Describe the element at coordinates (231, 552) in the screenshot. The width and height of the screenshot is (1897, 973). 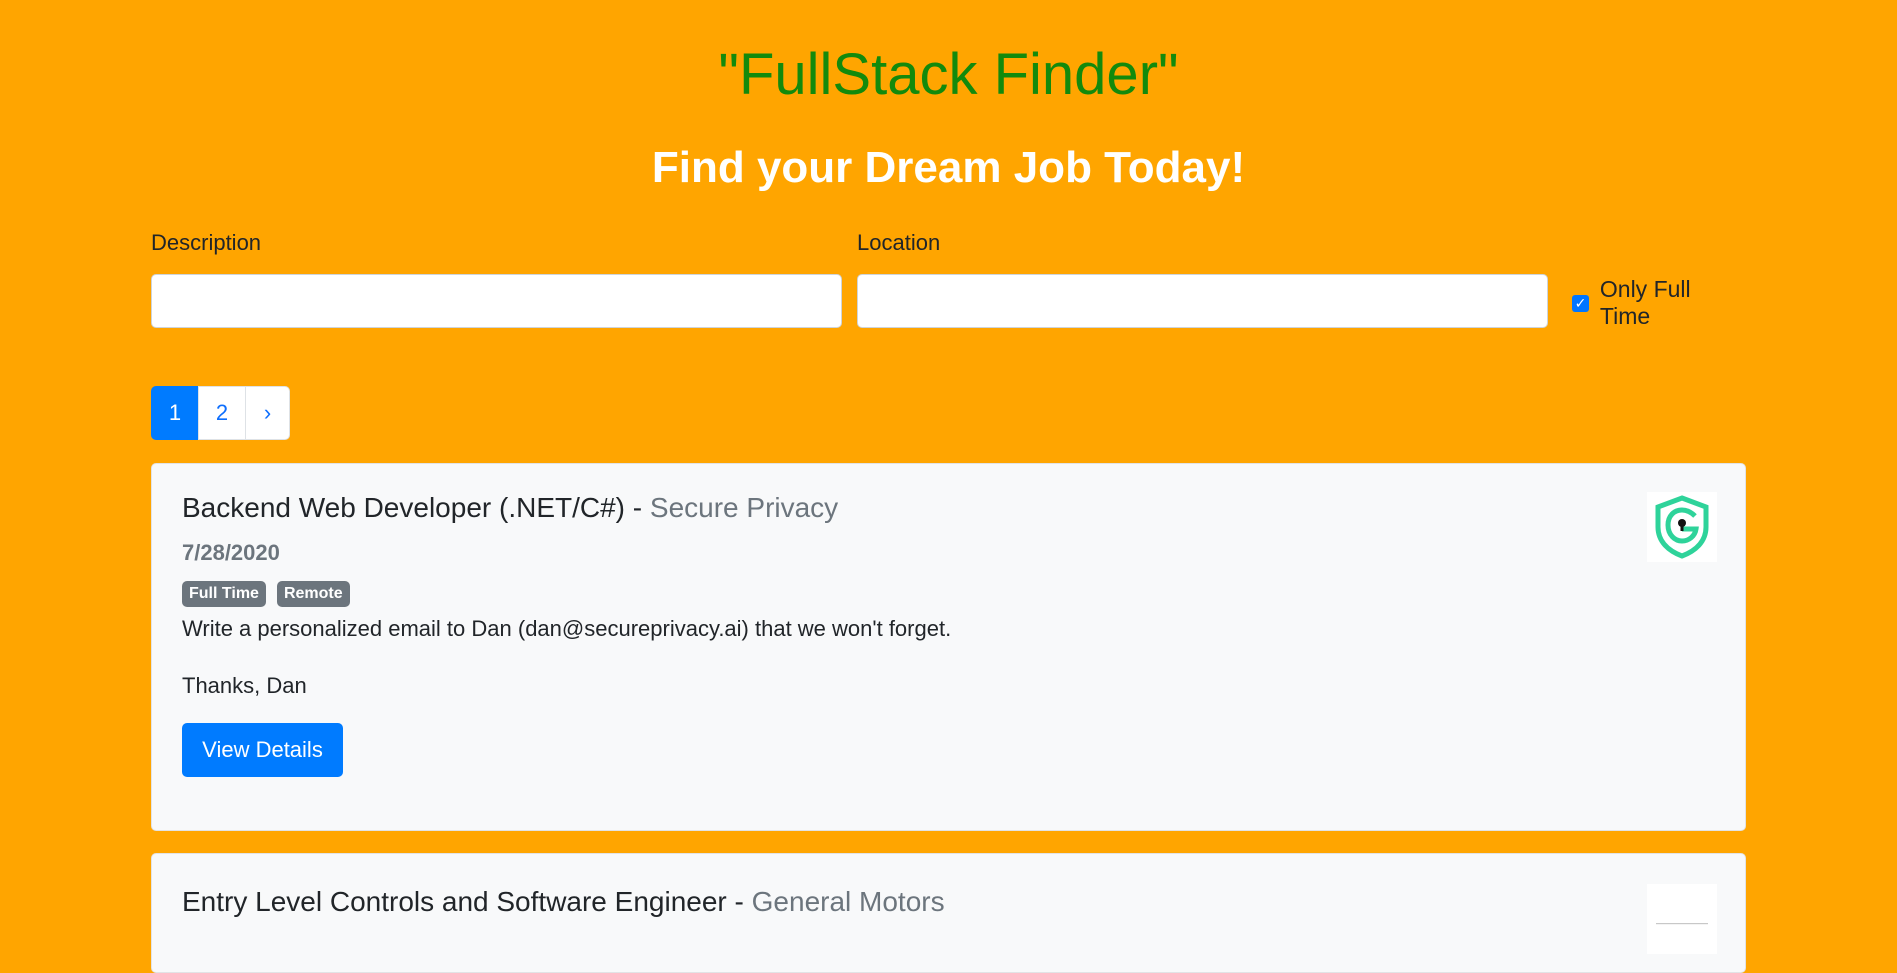
I see `job-date: 7/28/2020` at that location.